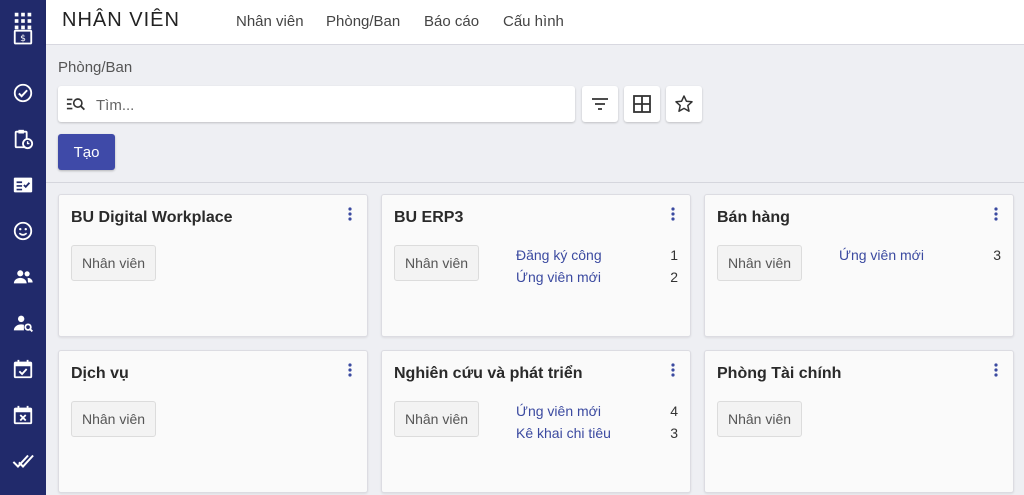 The height and width of the screenshot is (495, 1024). I want to click on clipboard-clock-icon, so click(23, 139).